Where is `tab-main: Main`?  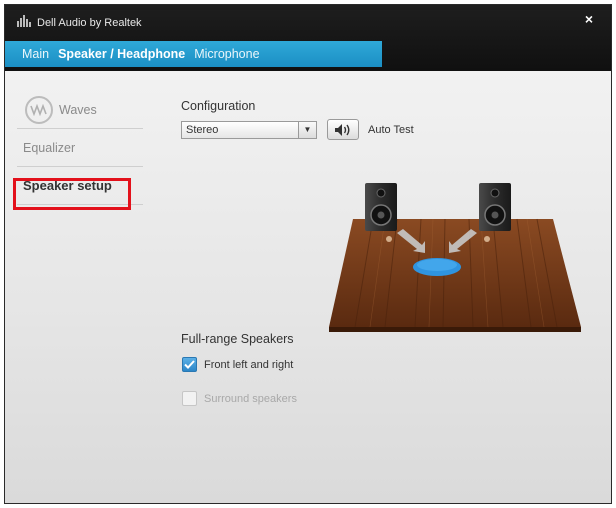
tab-main: Main is located at coordinates (35, 54).